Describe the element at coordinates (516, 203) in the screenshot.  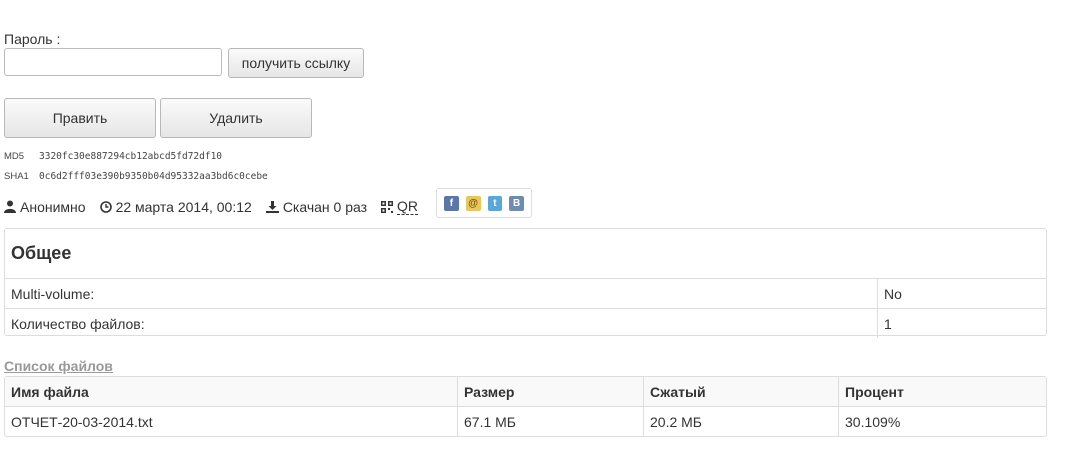
I see `vkontakte-icon: B` at that location.